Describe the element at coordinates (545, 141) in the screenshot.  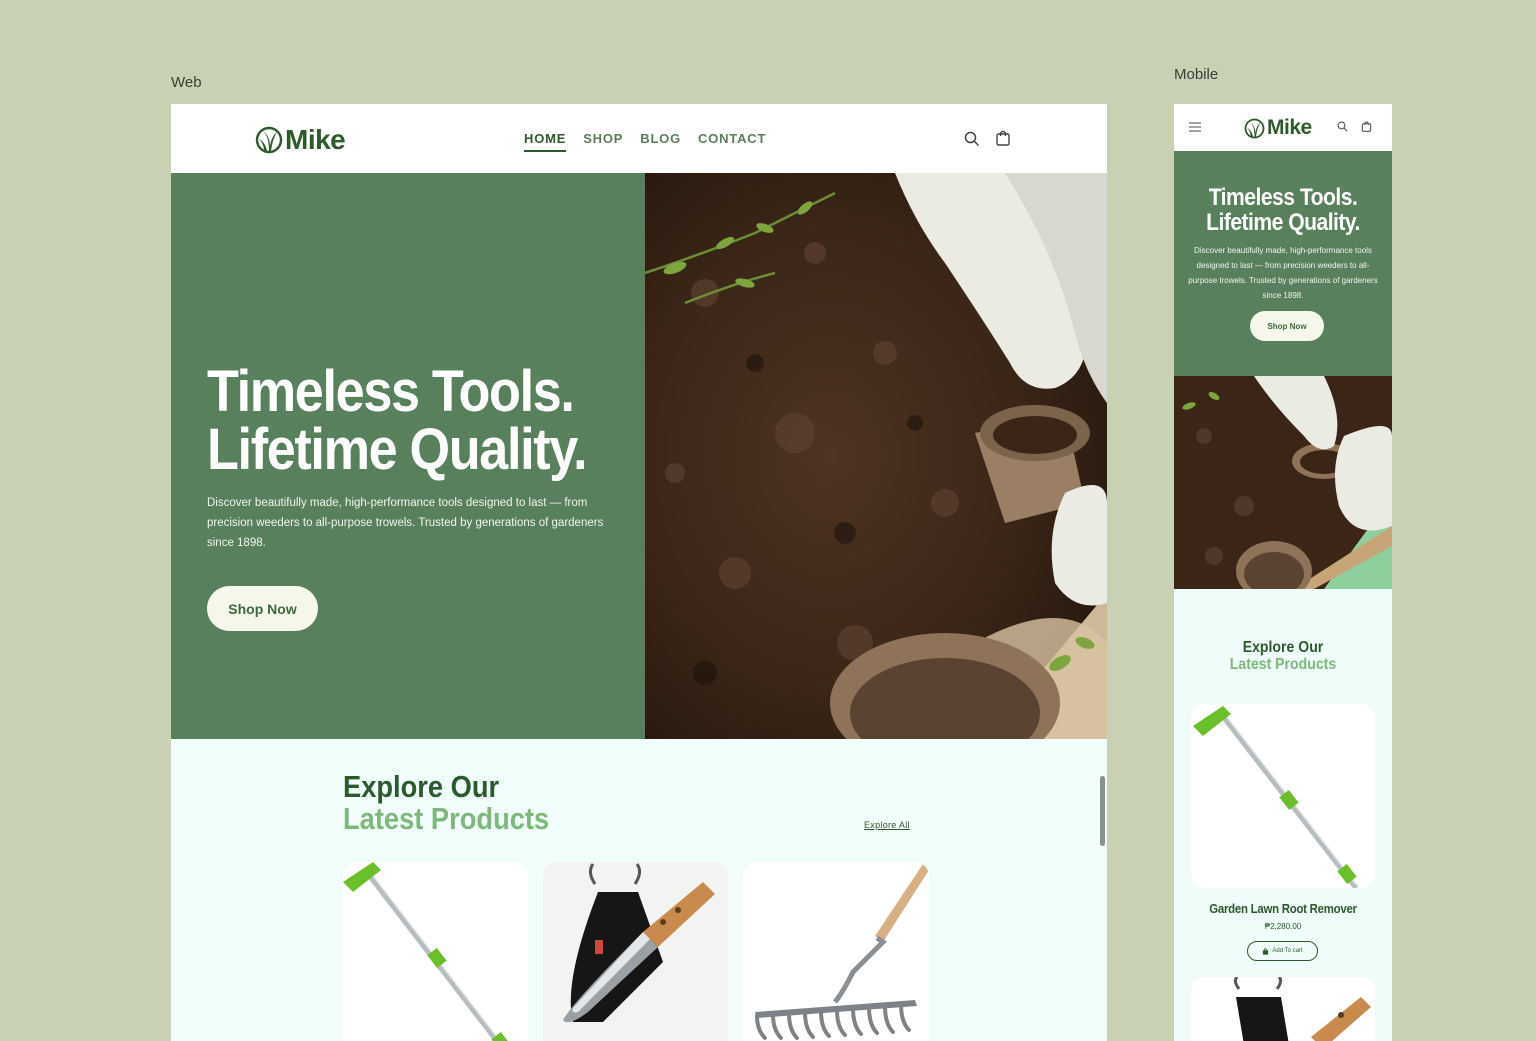
I see `nav-home: HOME` at that location.